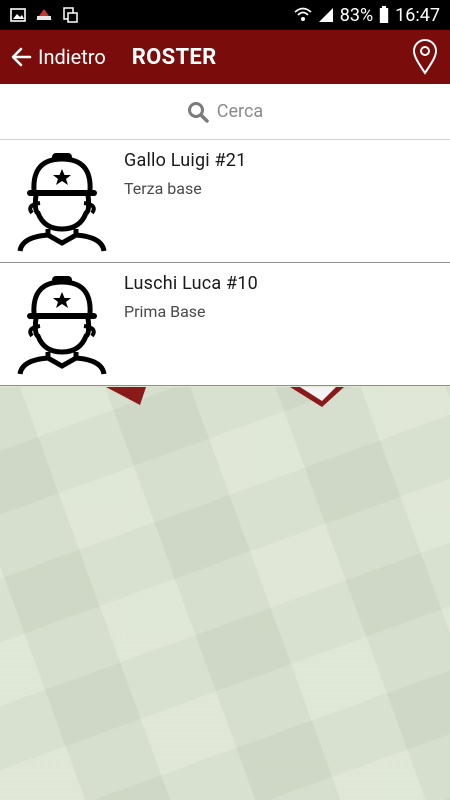 This screenshot has height=800, width=450. I want to click on app-header: Indietro ROSTER, so click(225, 57).